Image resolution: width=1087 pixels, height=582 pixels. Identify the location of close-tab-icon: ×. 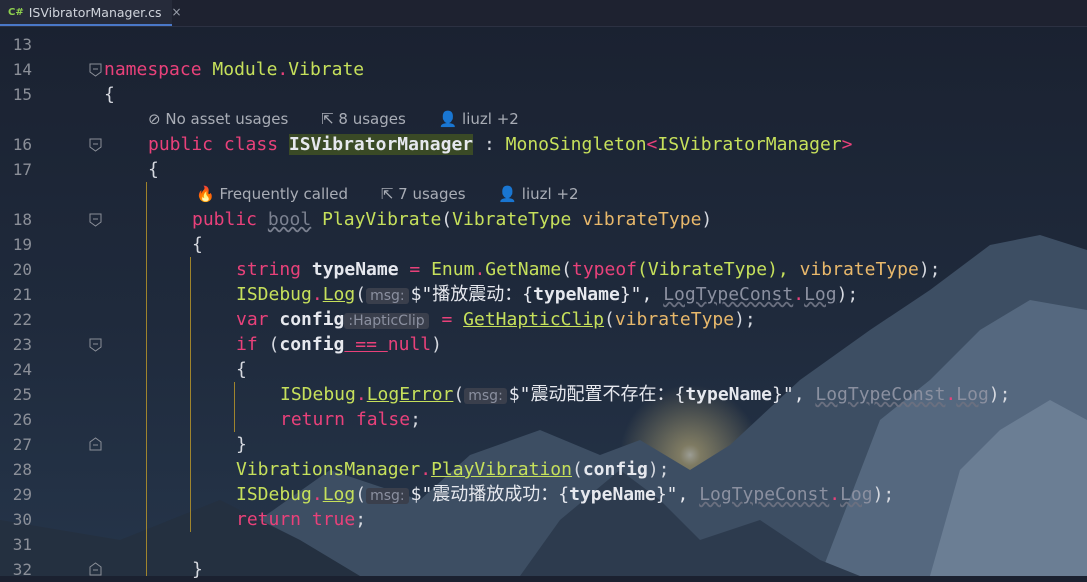
(177, 12).